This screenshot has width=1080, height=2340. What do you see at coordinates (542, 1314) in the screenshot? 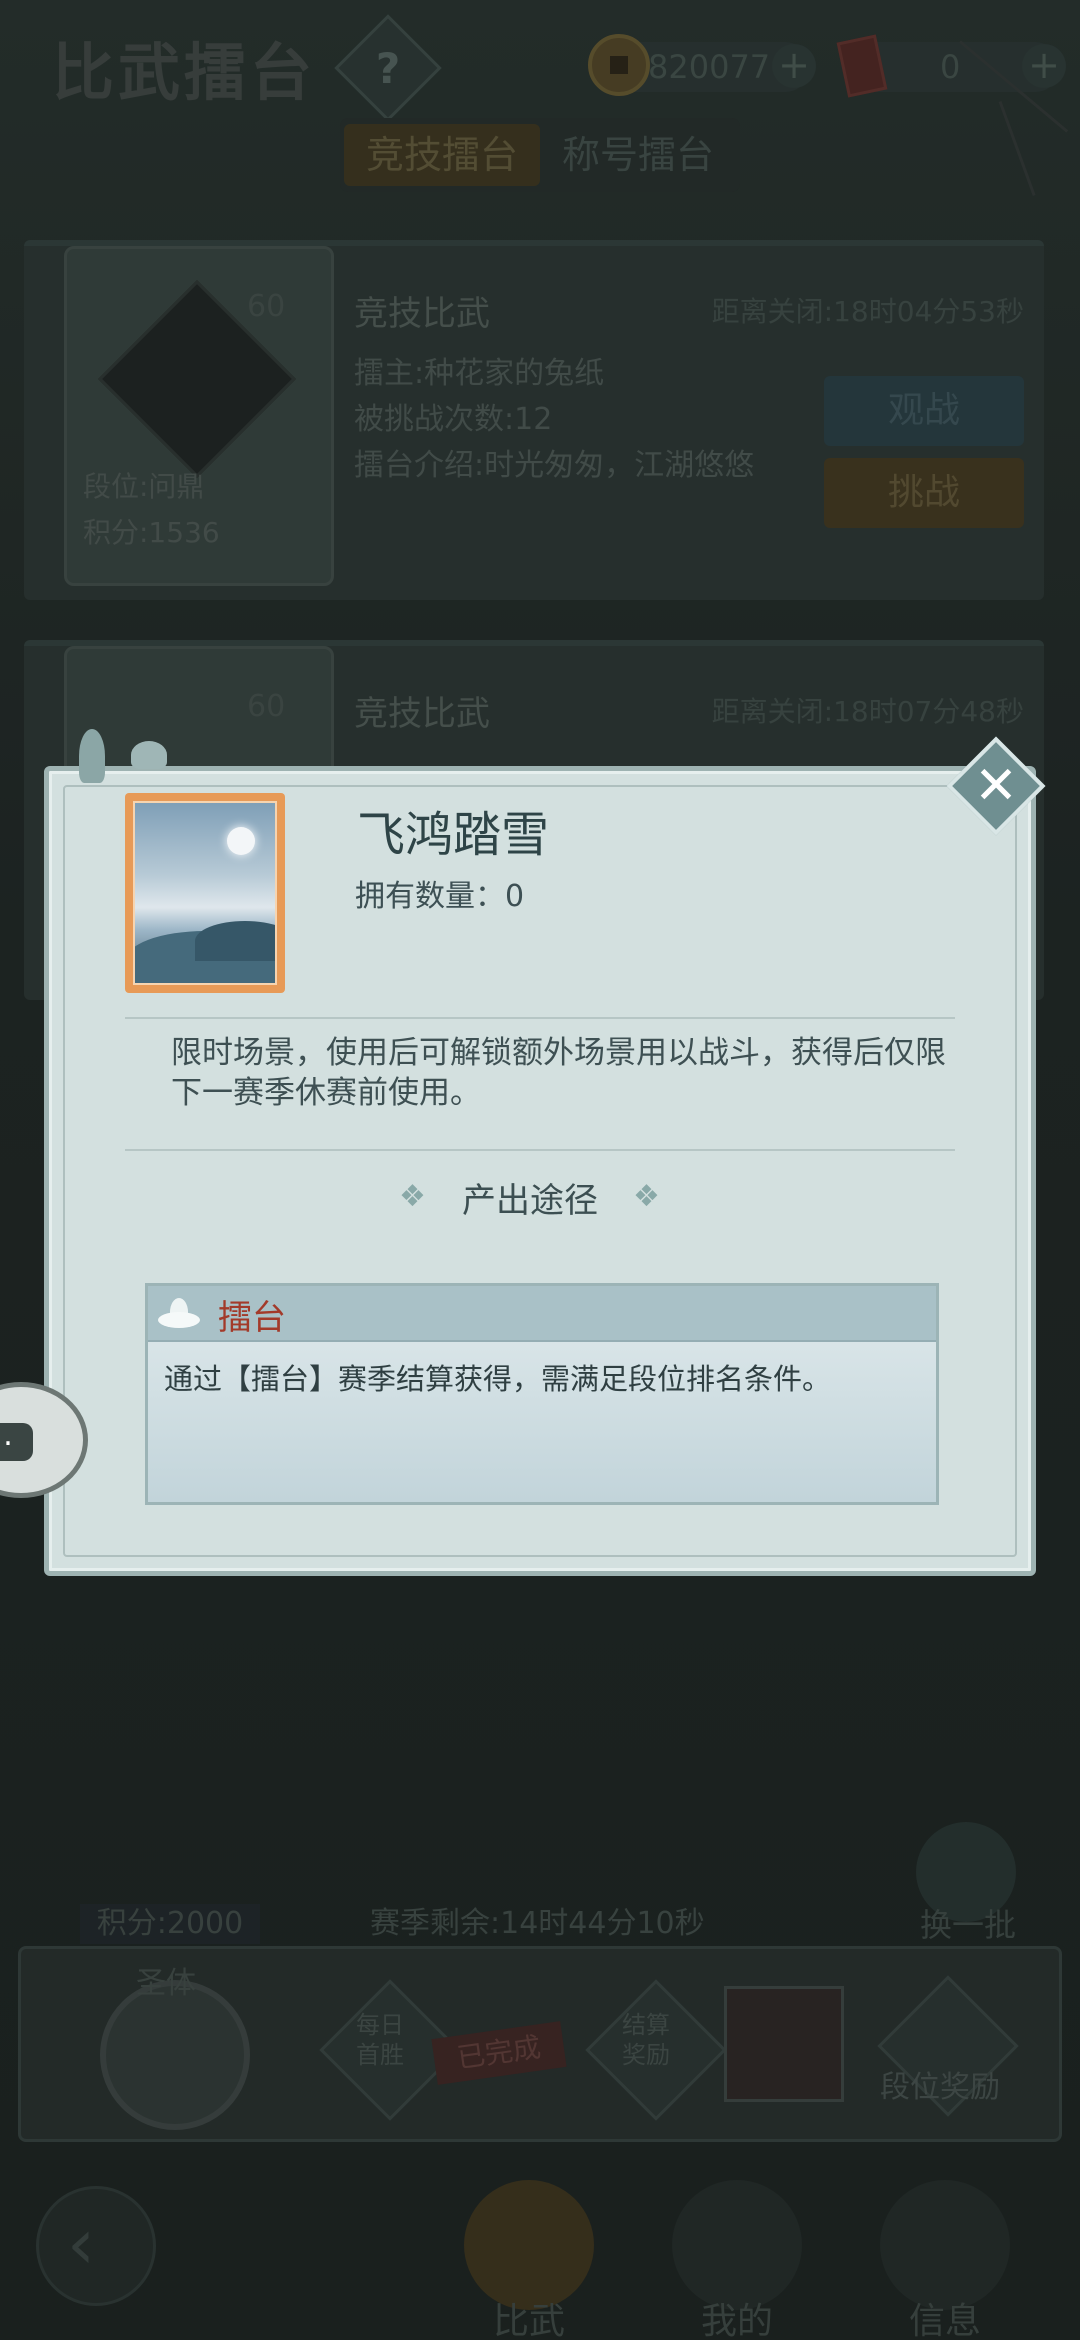
I see `source-entry-header: 擂台` at bounding box center [542, 1314].